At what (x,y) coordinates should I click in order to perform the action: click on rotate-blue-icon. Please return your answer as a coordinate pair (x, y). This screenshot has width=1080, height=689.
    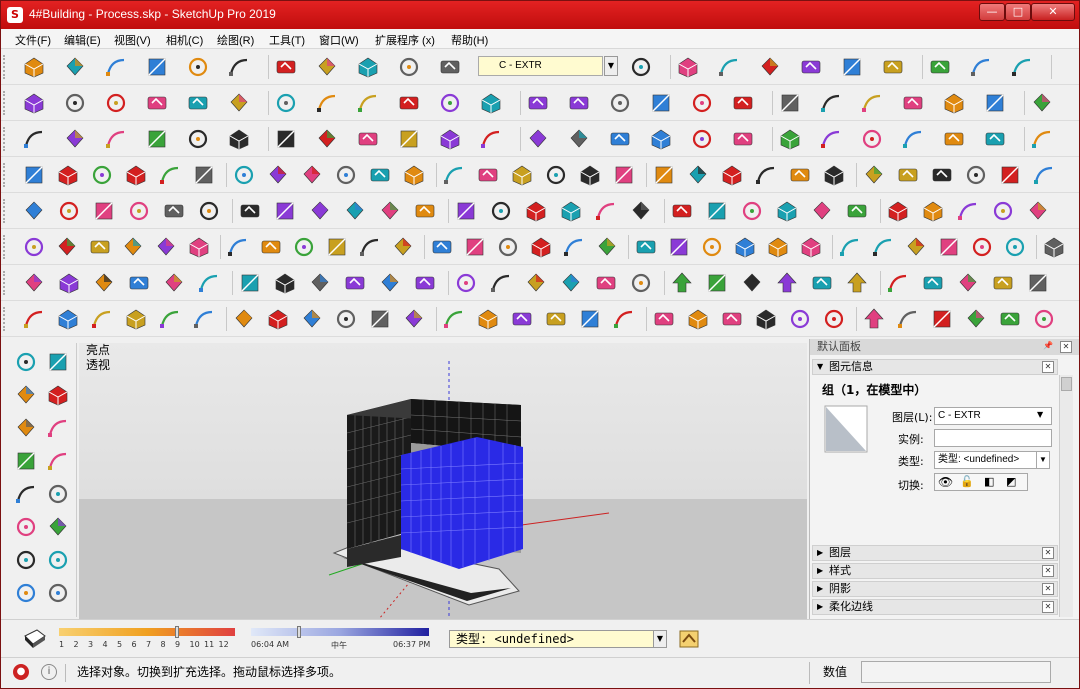
    Looking at the image, I should click on (976, 319).